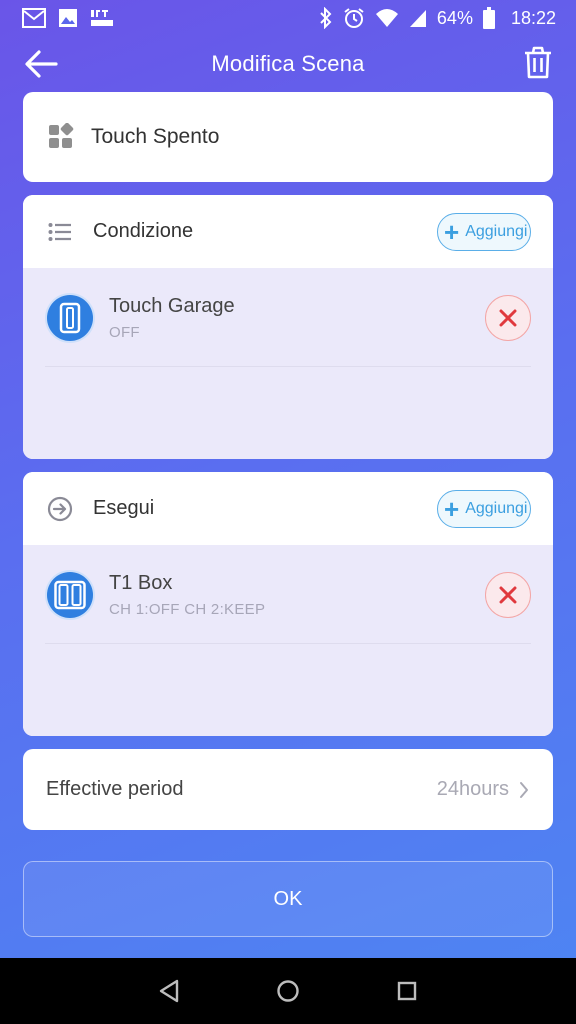 The height and width of the screenshot is (1024, 576). I want to click on nav-recents-button, so click(407, 991).